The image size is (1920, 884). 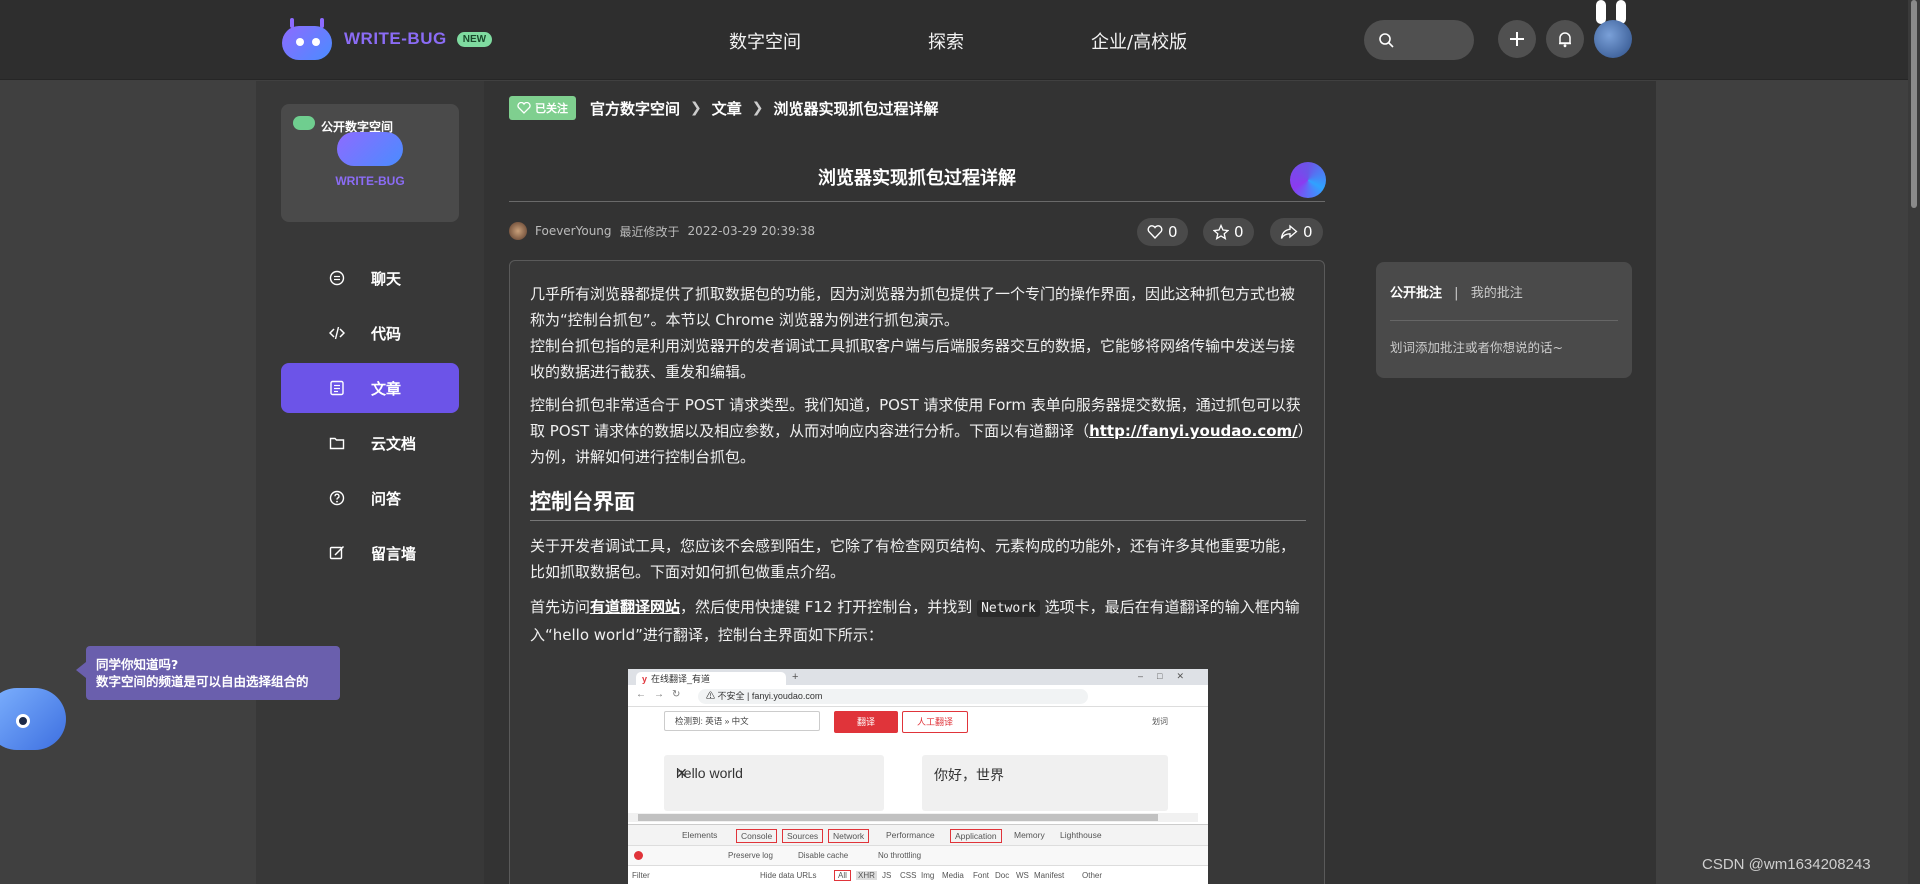 I want to click on translate-btn: 翻译, so click(x=866, y=722).